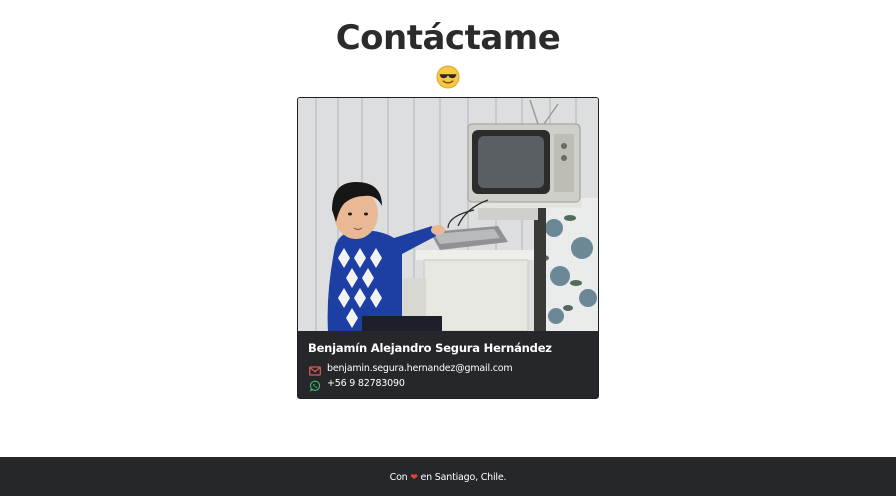 The height and width of the screenshot is (496, 896). What do you see at coordinates (420, 368) in the screenshot?
I see `email-link: benjamin.segura.hernandez@gmail.com` at bounding box center [420, 368].